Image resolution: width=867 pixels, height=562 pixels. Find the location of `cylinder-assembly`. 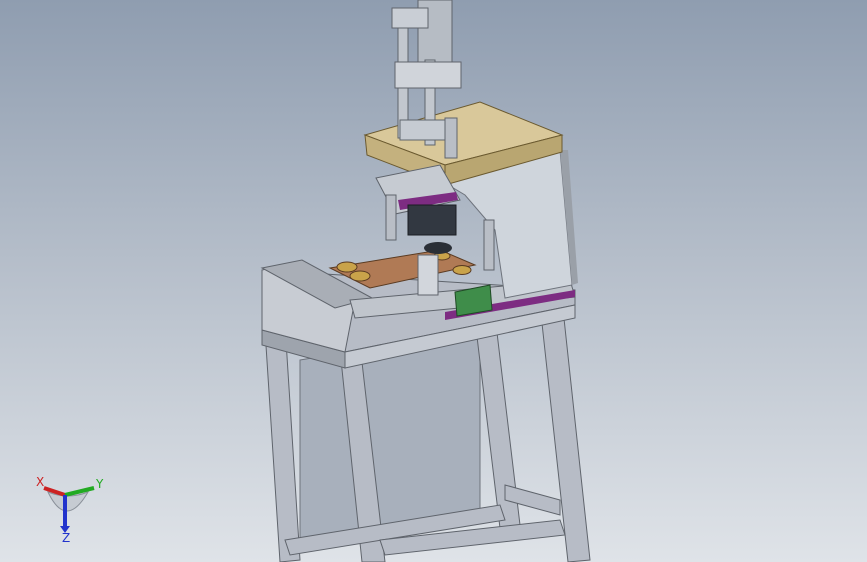

cylinder-assembly is located at coordinates (426, 79).